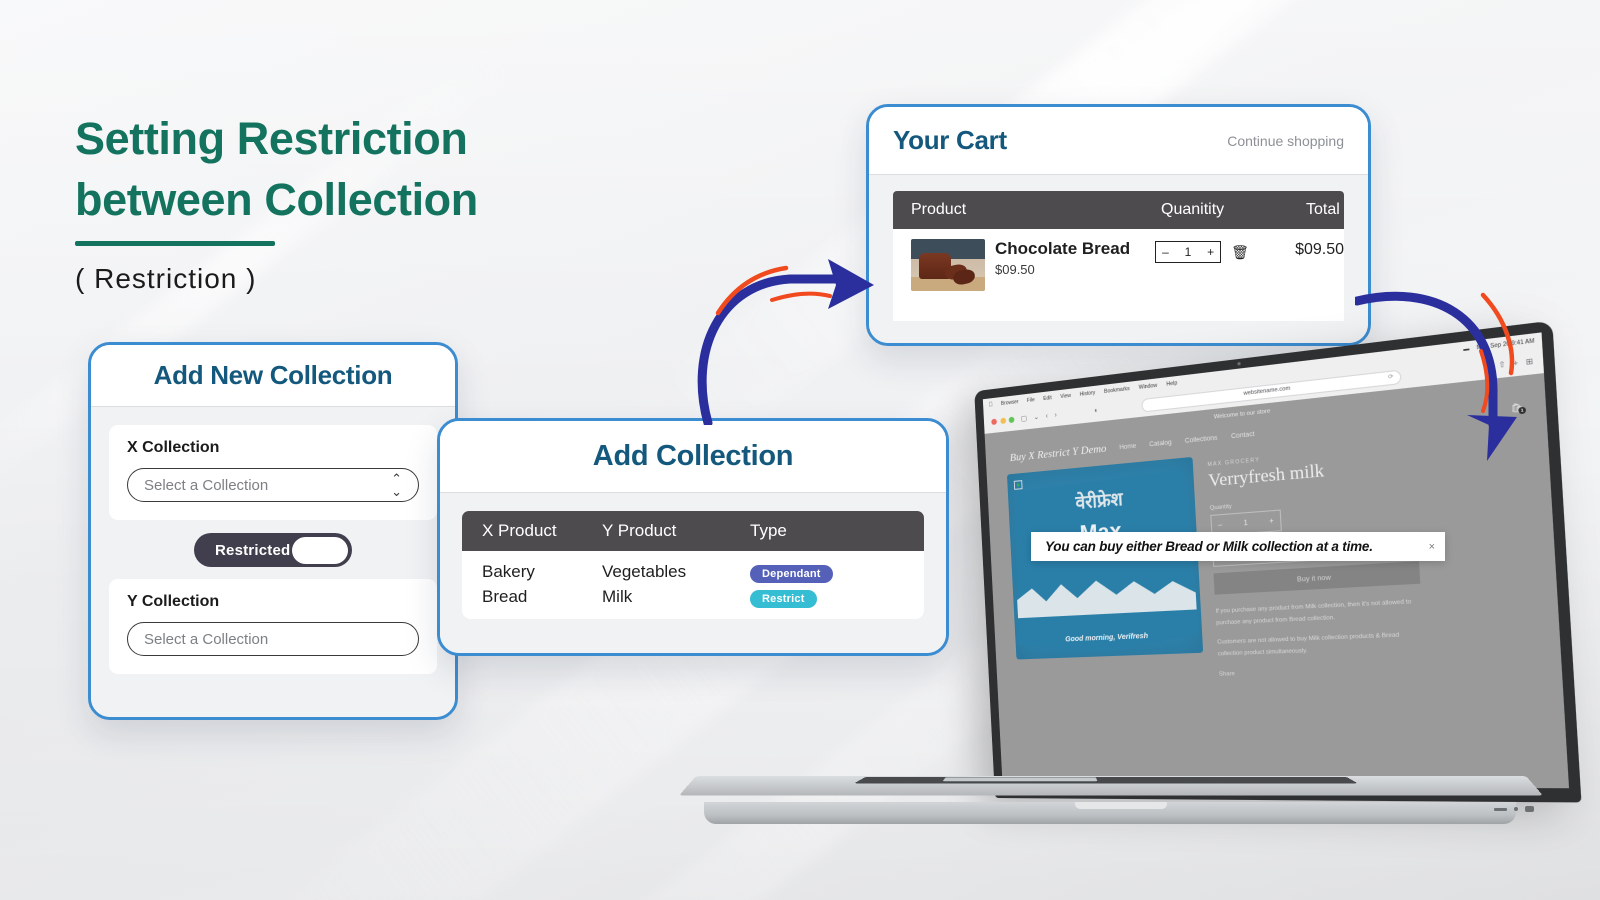 The image size is (1600, 900). Describe the element at coordinates (206, 485) in the screenshot. I see `x-collection-select-value: Select a Collection` at that location.